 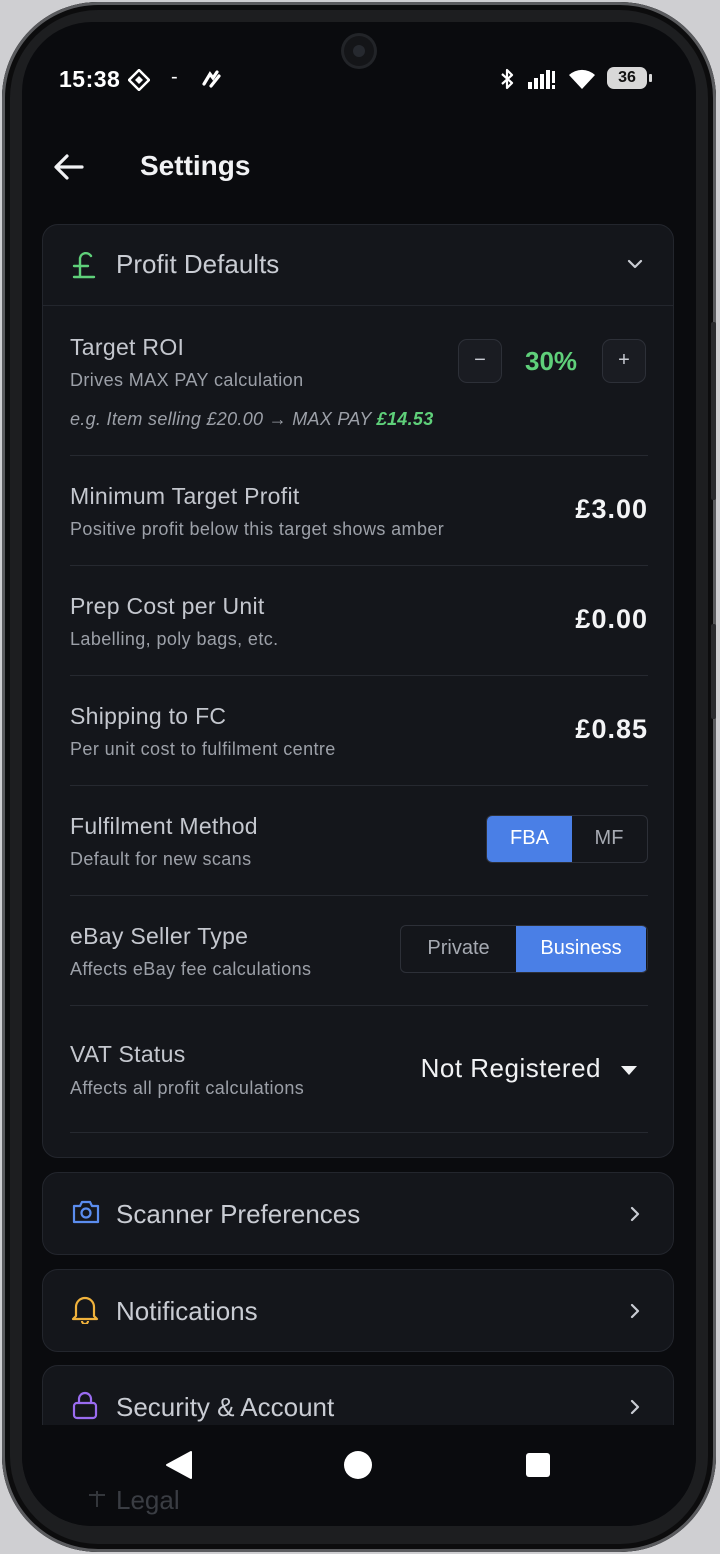 I want to click on roi-example-text: e.g. Item selling £20.00 → MAX PAY, so click(x=223, y=419).